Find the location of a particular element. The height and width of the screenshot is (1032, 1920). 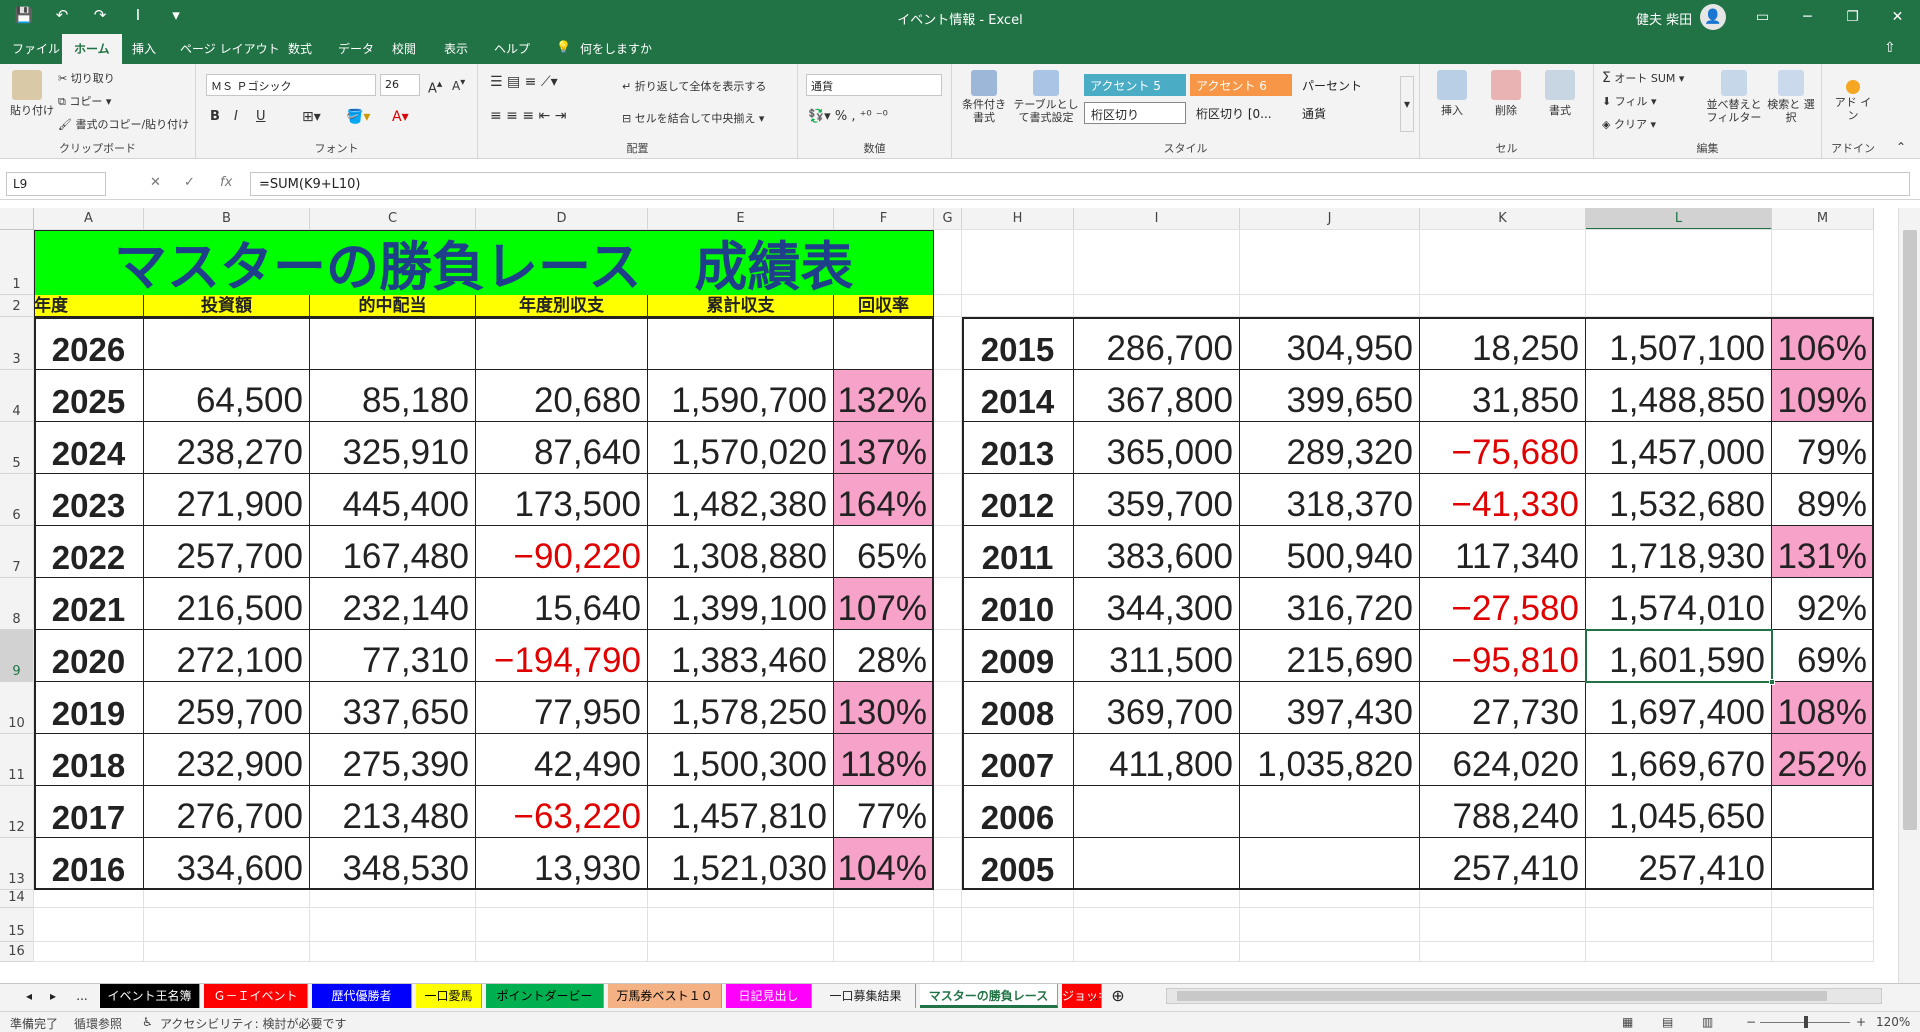

cell-pay: 325,910 is located at coordinates (393, 448).